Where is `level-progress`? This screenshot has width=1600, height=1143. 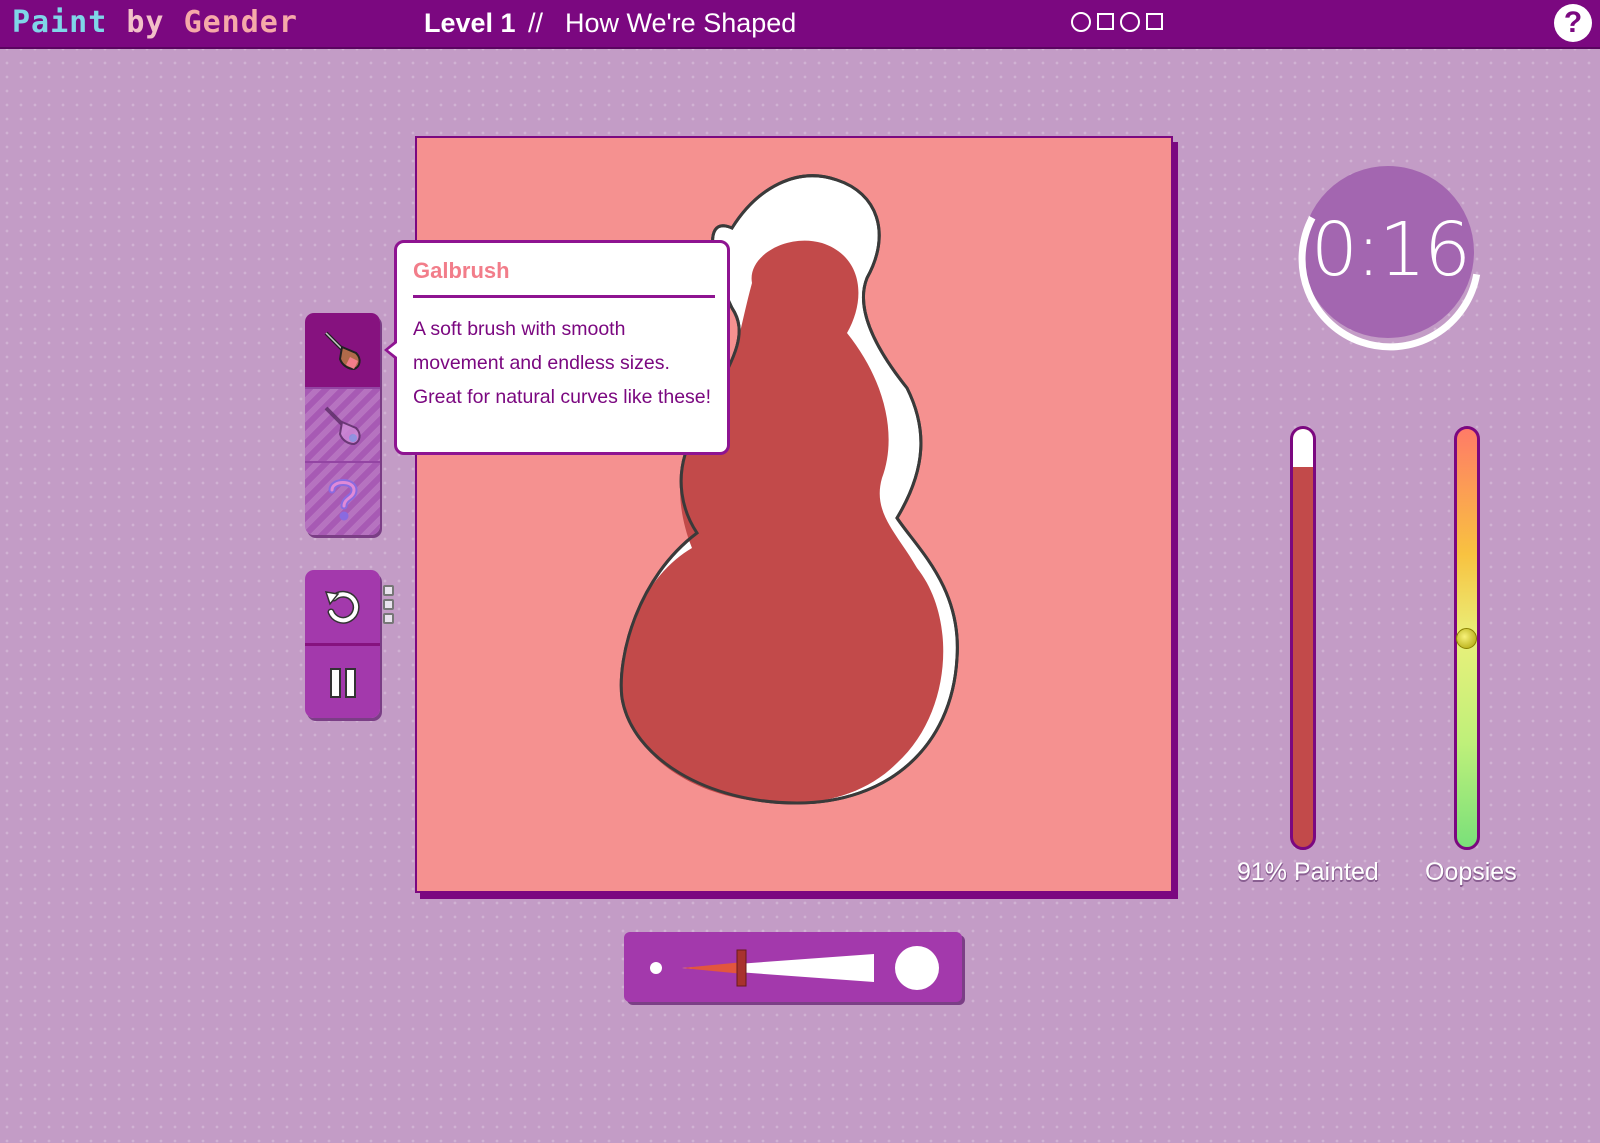
level-progress is located at coordinates (1117, 22).